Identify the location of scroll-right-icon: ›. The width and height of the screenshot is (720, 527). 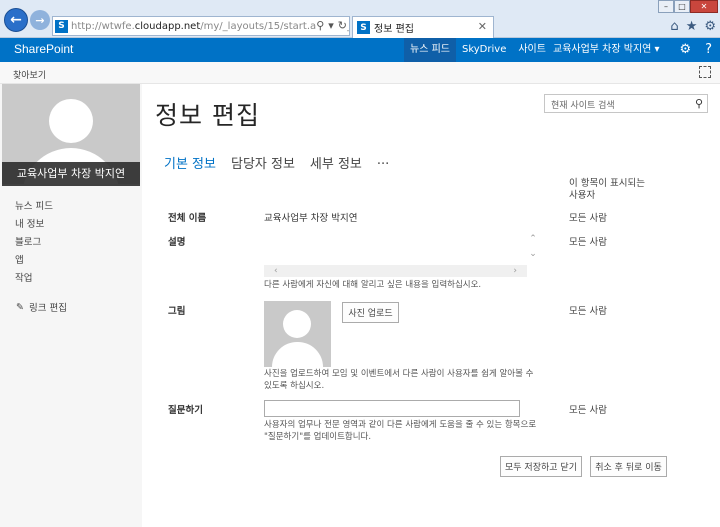
(515, 271).